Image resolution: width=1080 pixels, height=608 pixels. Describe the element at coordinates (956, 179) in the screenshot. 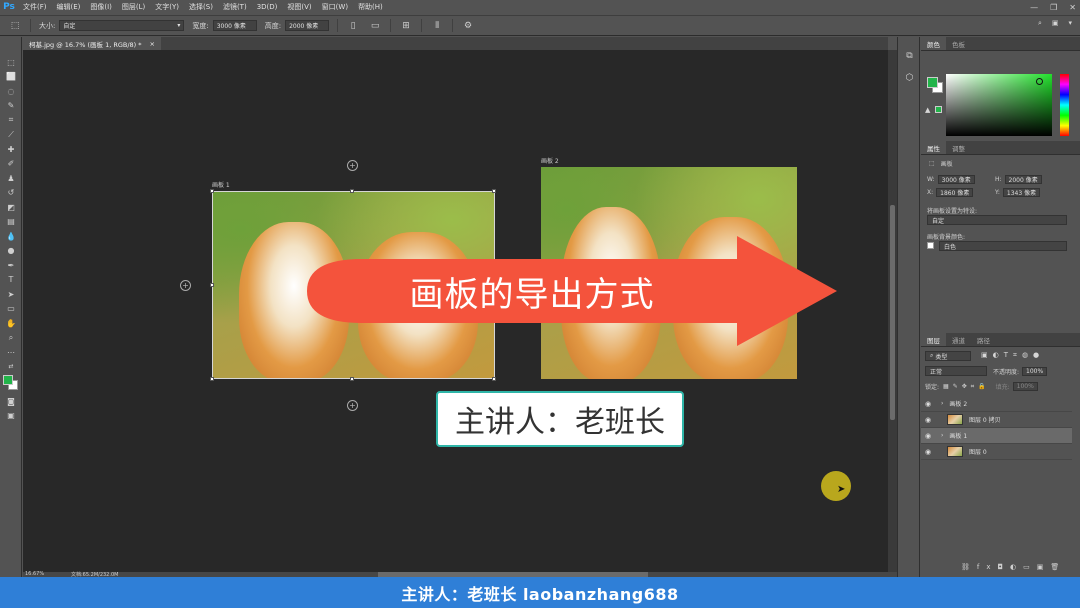

I see `w-field: 3000 像素` at that location.